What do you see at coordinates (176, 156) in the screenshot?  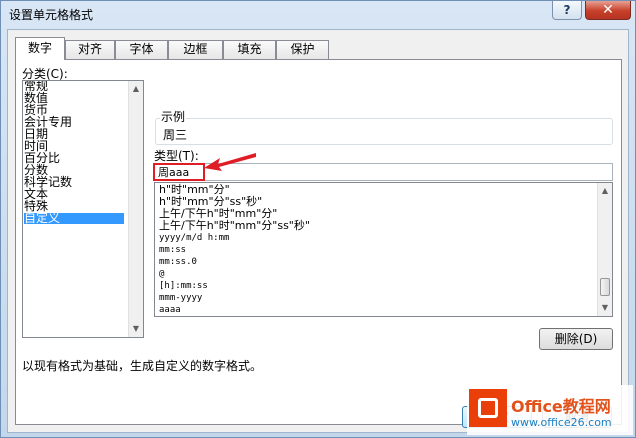 I see `type-label: 类型(T):` at bounding box center [176, 156].